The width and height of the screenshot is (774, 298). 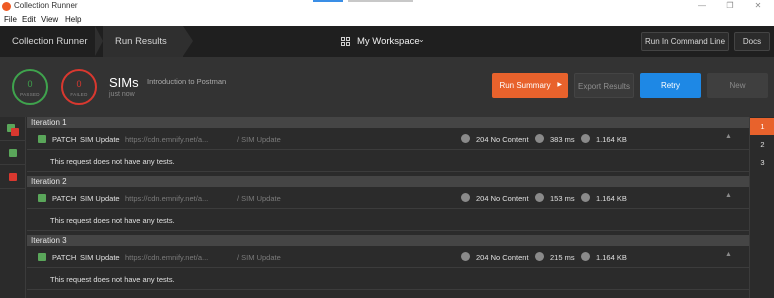 I want to click on menu-help: Help, so click(x=73, y=19).